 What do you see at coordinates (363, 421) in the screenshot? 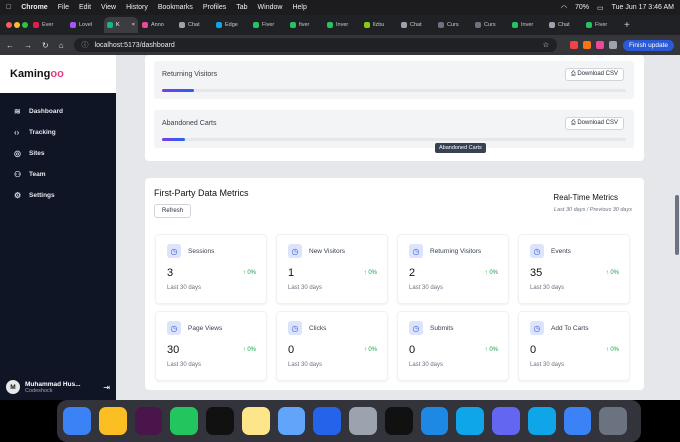
I see `system-settings-icon` at bounding box center [363, 421].